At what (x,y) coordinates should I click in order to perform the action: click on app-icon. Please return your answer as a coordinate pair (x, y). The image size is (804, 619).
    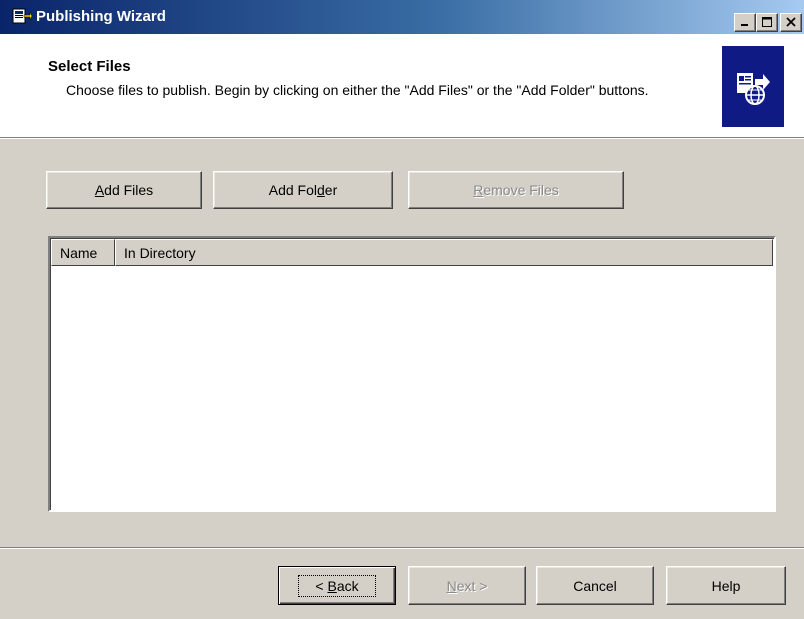
    Looking at the image, I should click on (22, 17).